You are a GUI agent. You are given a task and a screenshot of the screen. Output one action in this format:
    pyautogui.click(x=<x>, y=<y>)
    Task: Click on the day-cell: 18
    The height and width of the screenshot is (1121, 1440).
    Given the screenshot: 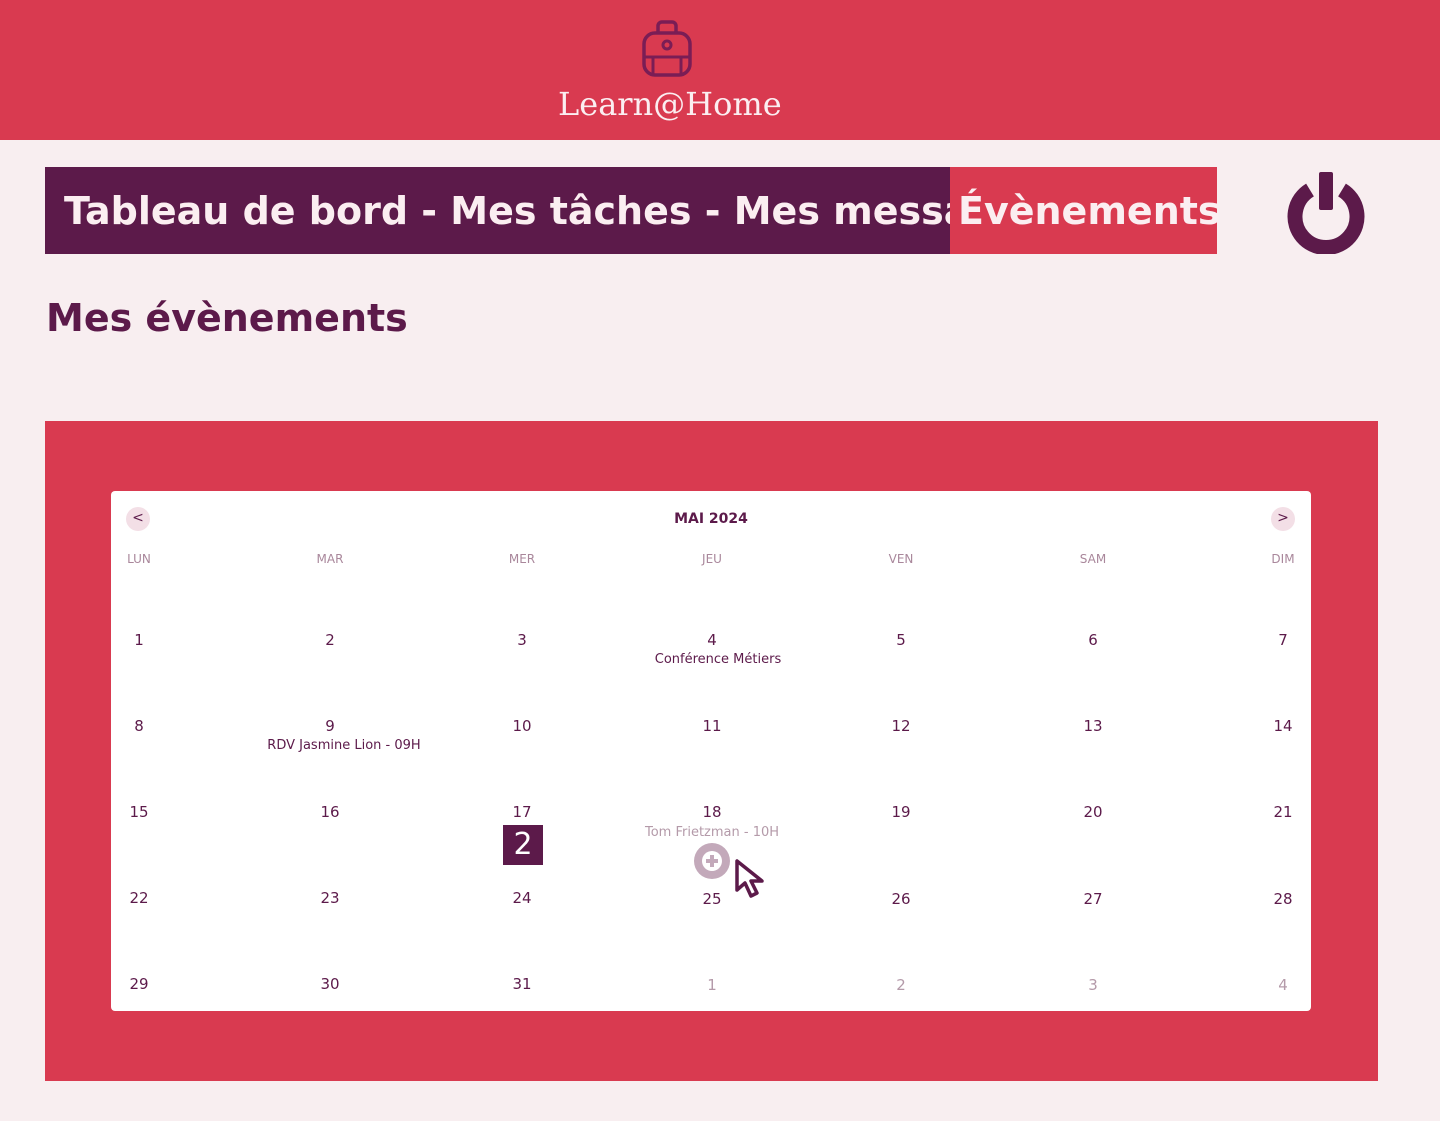 What is the action you would take?
    pyautogui.click(x=712, y=812)
    